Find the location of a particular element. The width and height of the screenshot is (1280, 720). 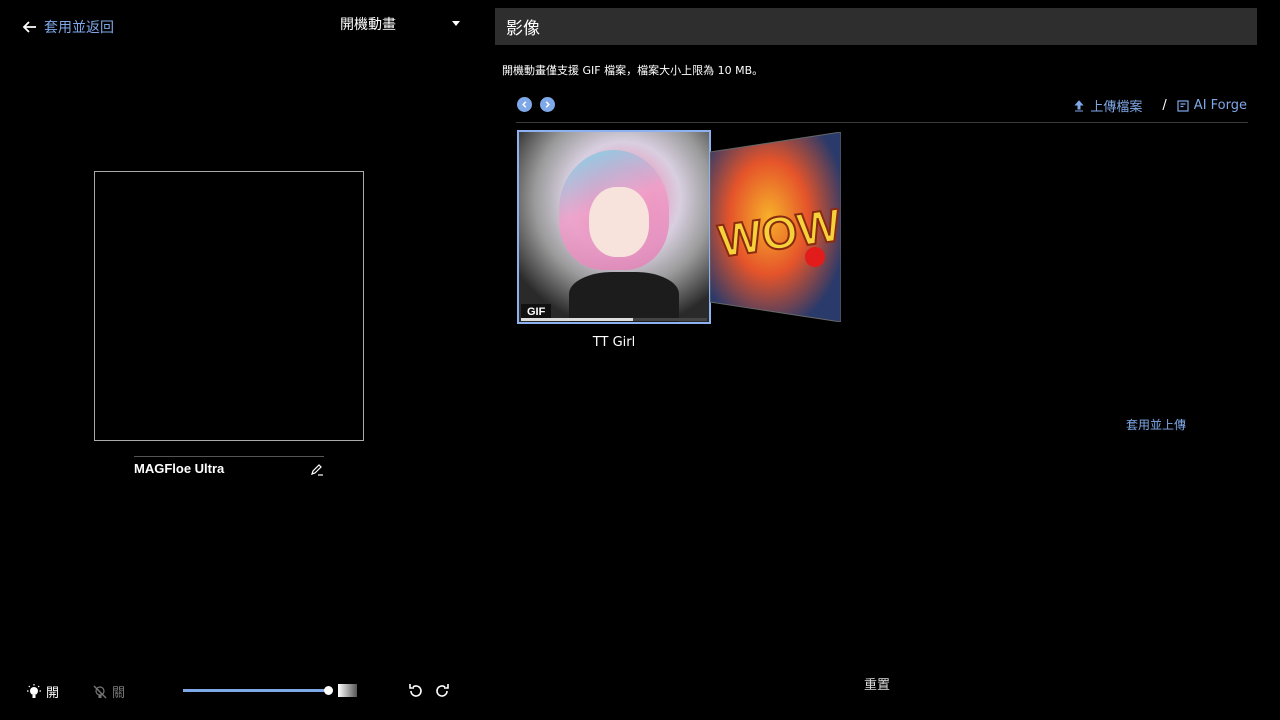

device-name-row: MAGFloe Ultra is located at coordinates (229, 466).